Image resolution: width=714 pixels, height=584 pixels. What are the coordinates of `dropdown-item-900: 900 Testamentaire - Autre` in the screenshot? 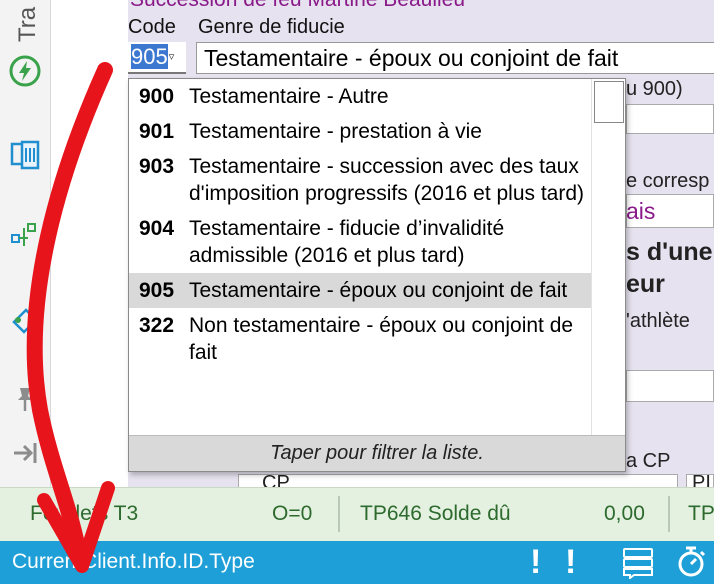 It's located at (360, 96).